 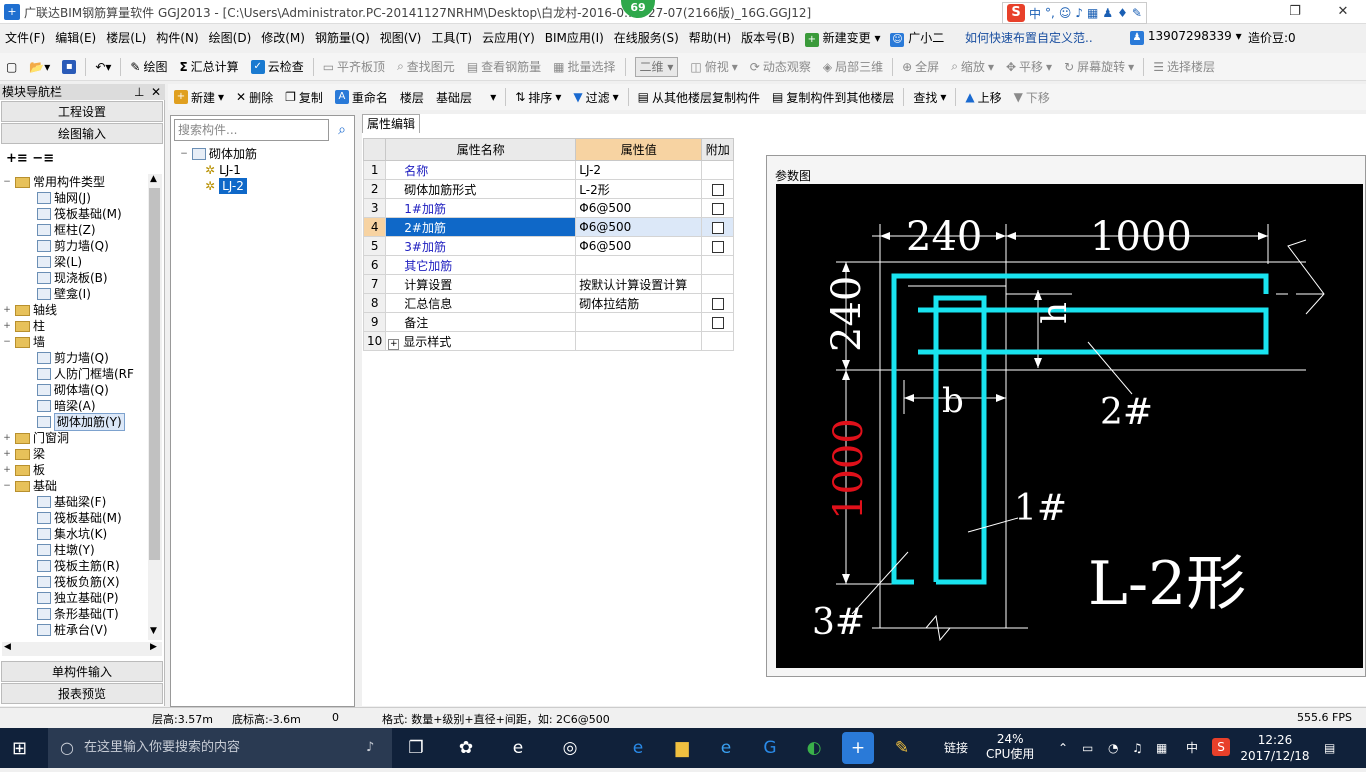 I want to click on property-row: 5 3#加筋 Φ6@500, so click(x=548, y=246).